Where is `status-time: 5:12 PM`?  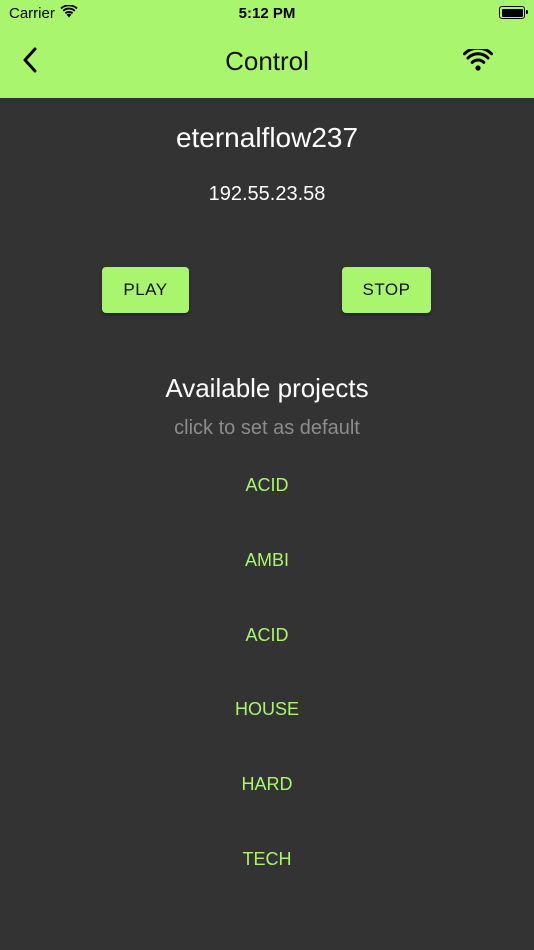 status-time: 5:12 PM is located at coordinates (267, 13).